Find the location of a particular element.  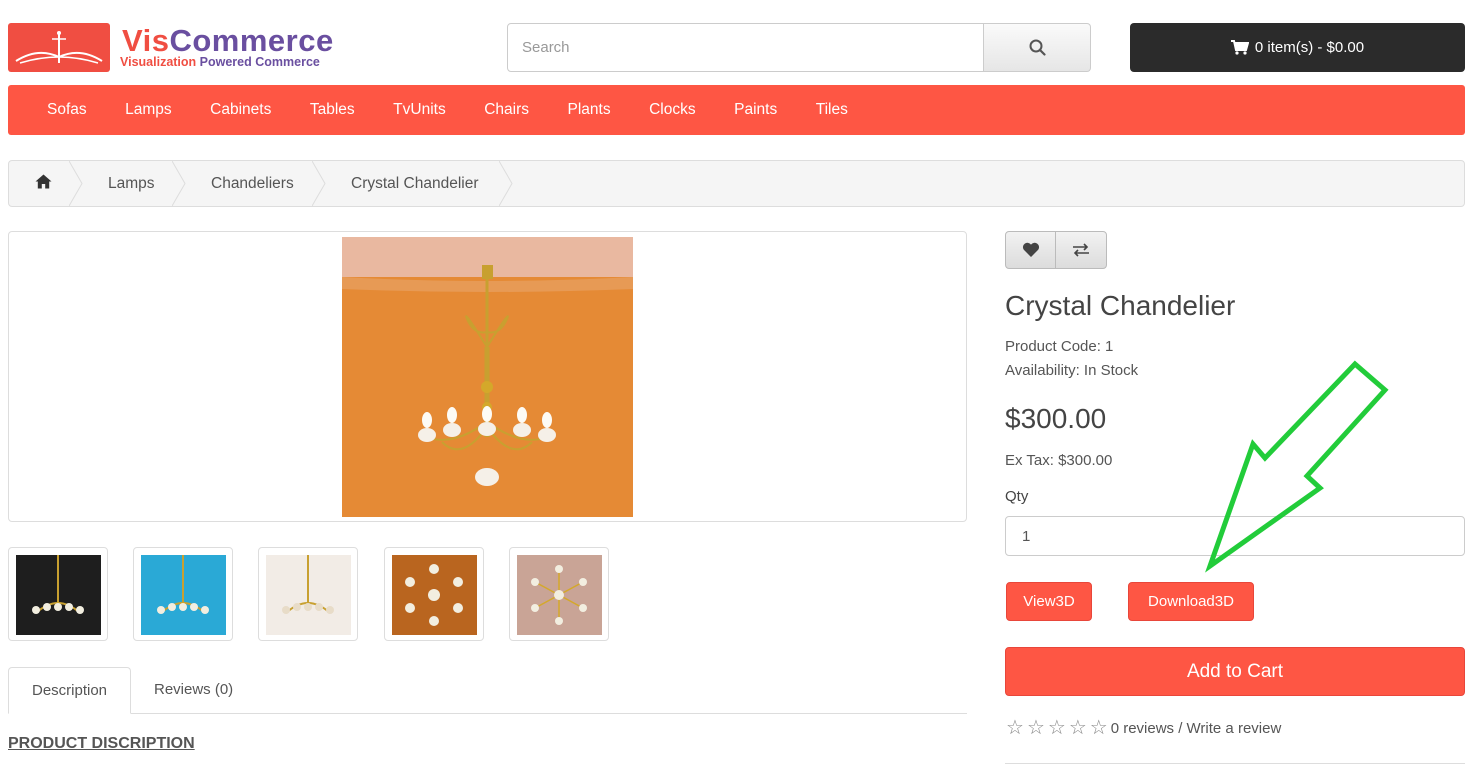

product-main-image is located at coordinates (487, 377).